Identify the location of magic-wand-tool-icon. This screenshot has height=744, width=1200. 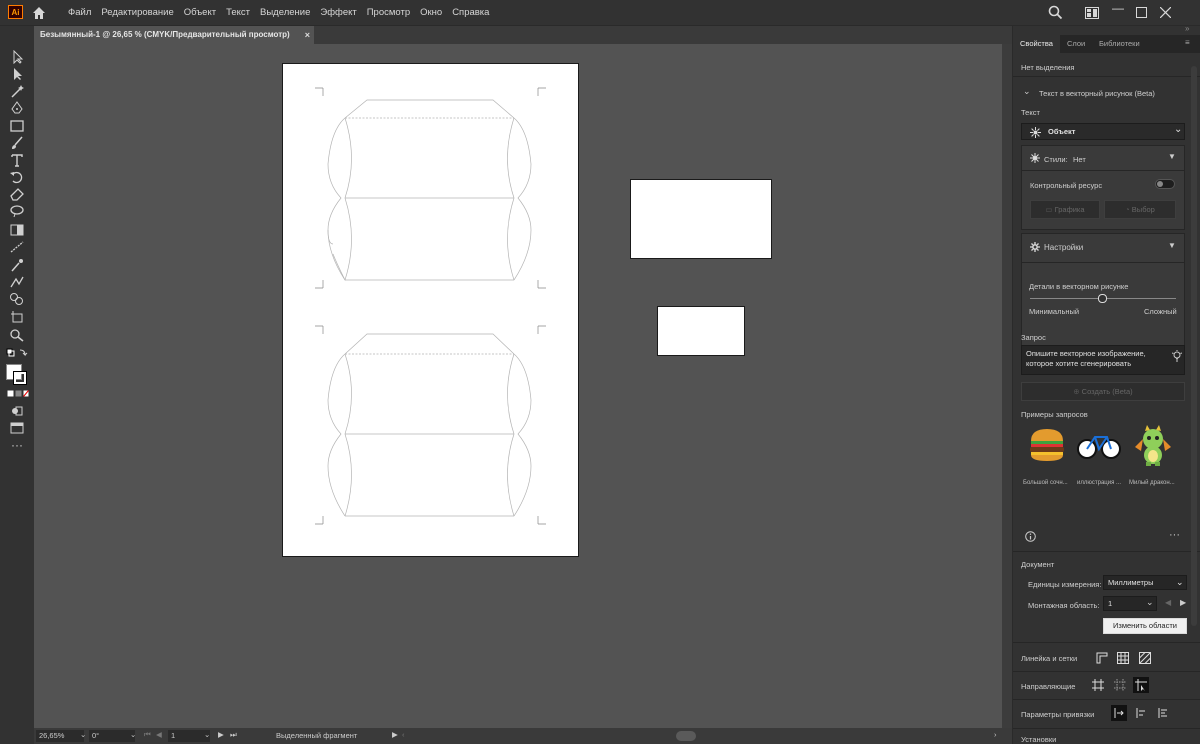
(17, 91).